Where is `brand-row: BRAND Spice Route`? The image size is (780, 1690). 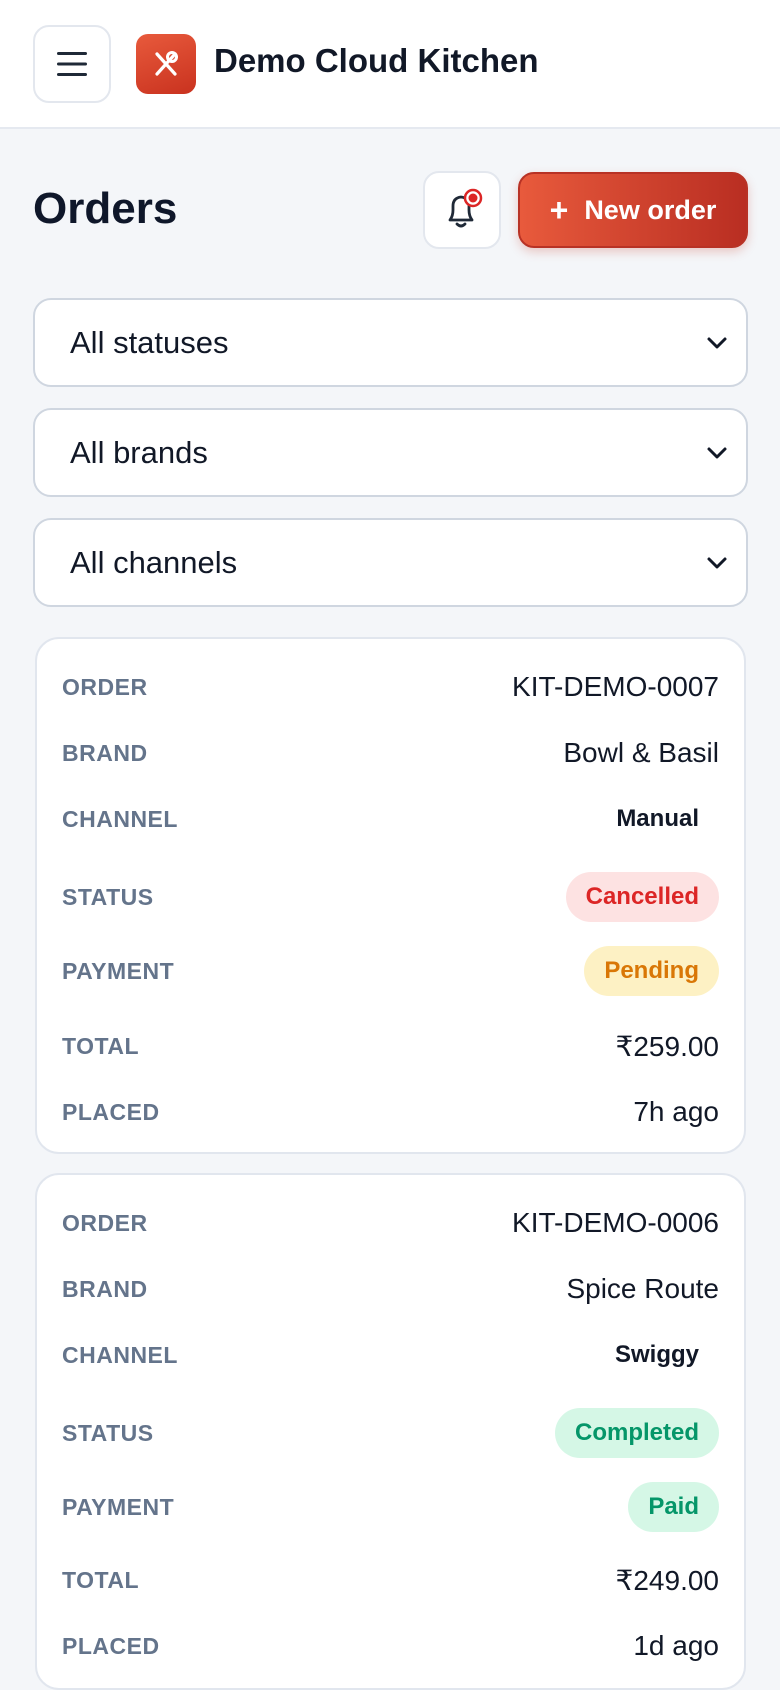
brand-row: BRAND Spice Route is located at coordinates (390, 1289).